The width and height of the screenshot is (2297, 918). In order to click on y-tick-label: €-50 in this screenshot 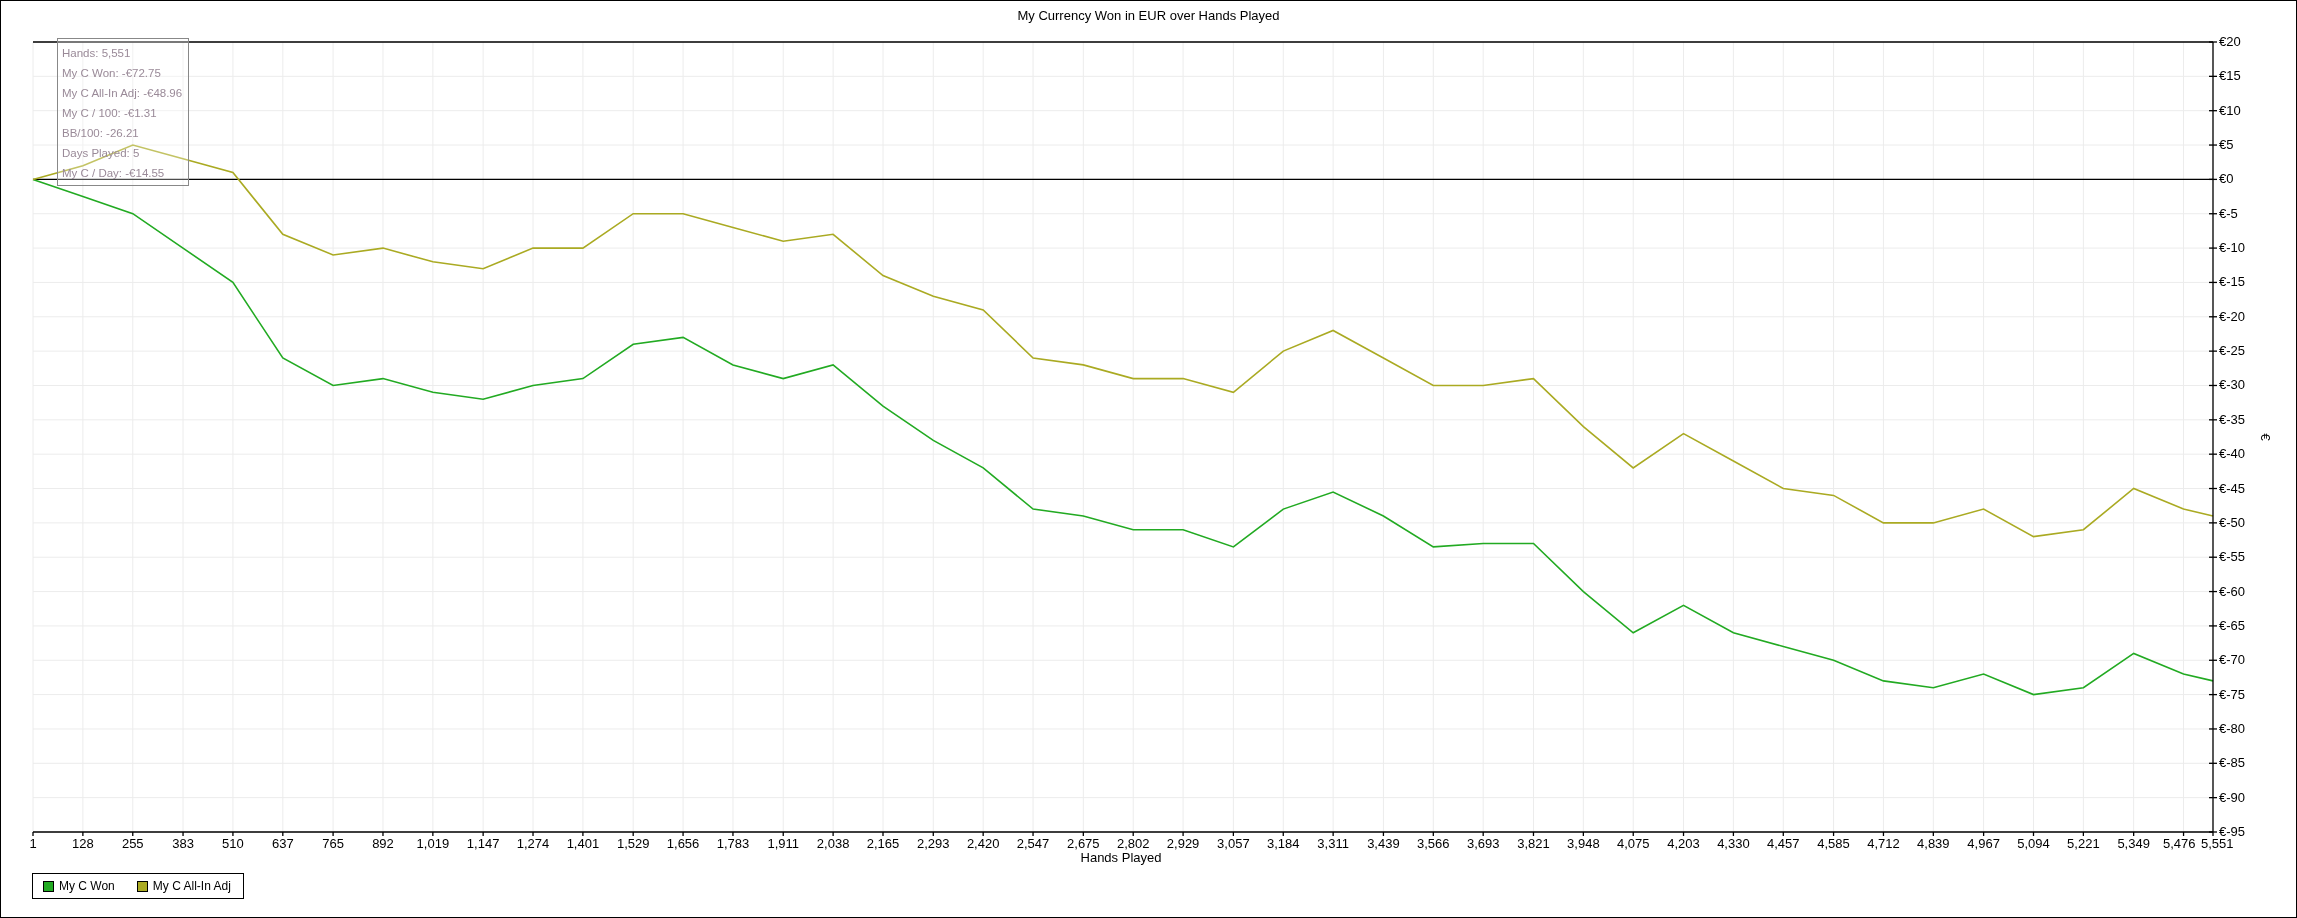, I will do `click(2232, 522)`.